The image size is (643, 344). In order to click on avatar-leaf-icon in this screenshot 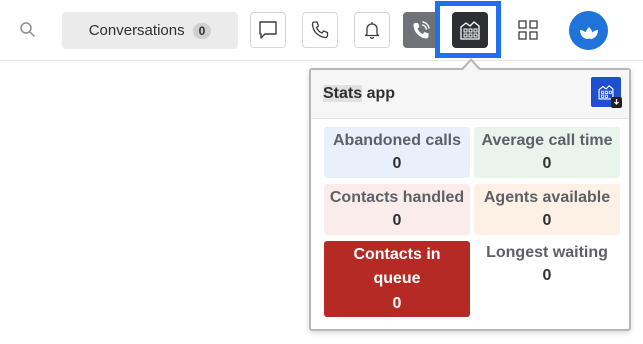, I will do `click(588, 32)`.